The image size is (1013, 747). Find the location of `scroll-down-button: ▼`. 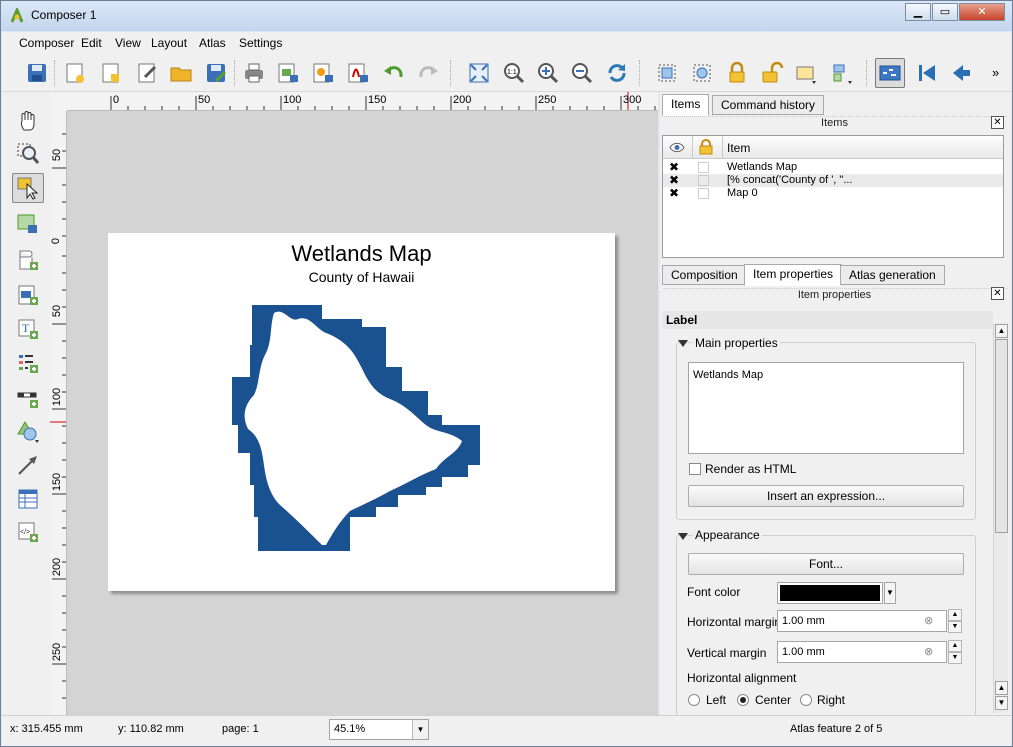

scroll-down-button: ▼ is located at coordinates (1001, 703).